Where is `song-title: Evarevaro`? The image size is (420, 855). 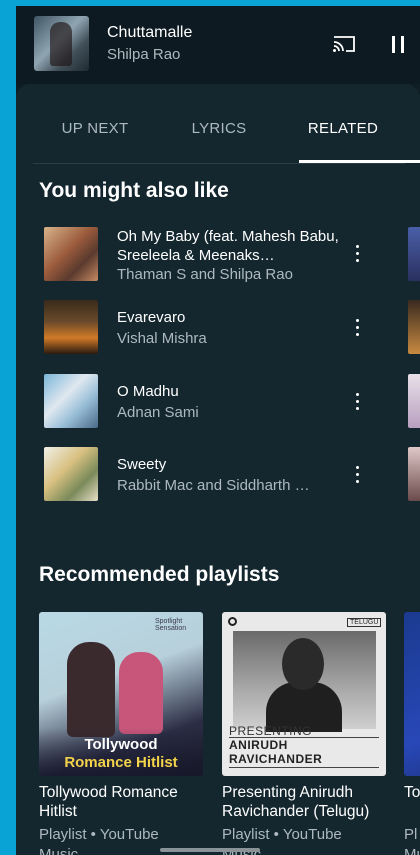
song-title: Evarevaro is located at coordinates (151, 317).